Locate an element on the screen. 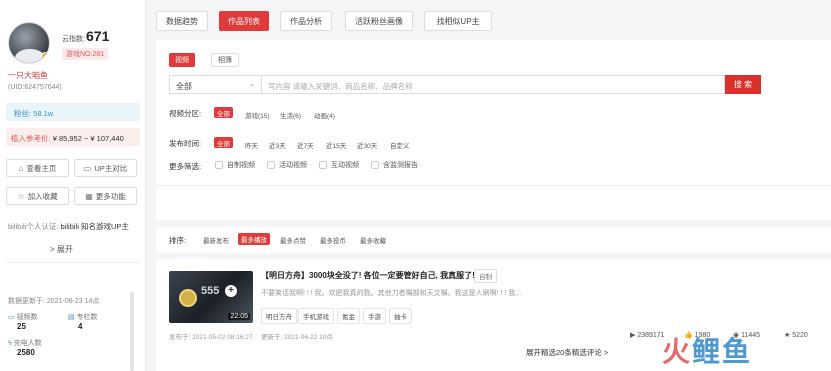 This screenshot has height=371, width=831. tab-works-analysis: 作品分析 is located at coordinates (306, 21).